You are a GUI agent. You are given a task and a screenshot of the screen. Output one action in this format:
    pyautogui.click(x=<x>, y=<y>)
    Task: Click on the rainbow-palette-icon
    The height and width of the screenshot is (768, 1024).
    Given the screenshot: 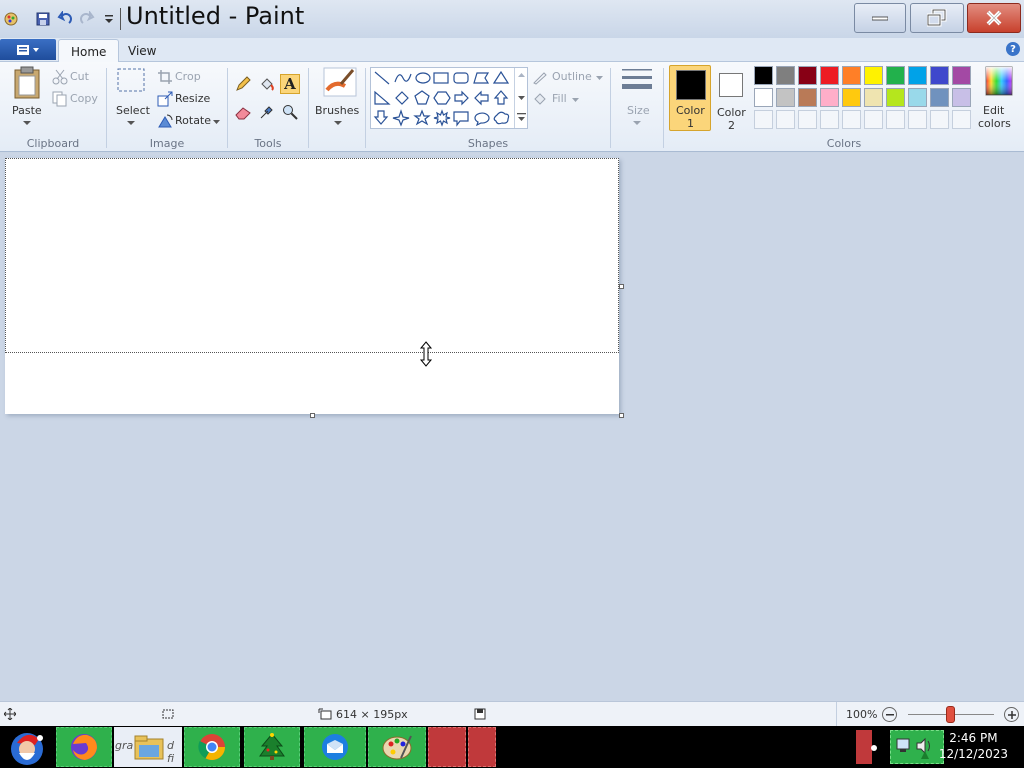 What is the action you would take?
    pyautogui.click(x=999, y=81)
    